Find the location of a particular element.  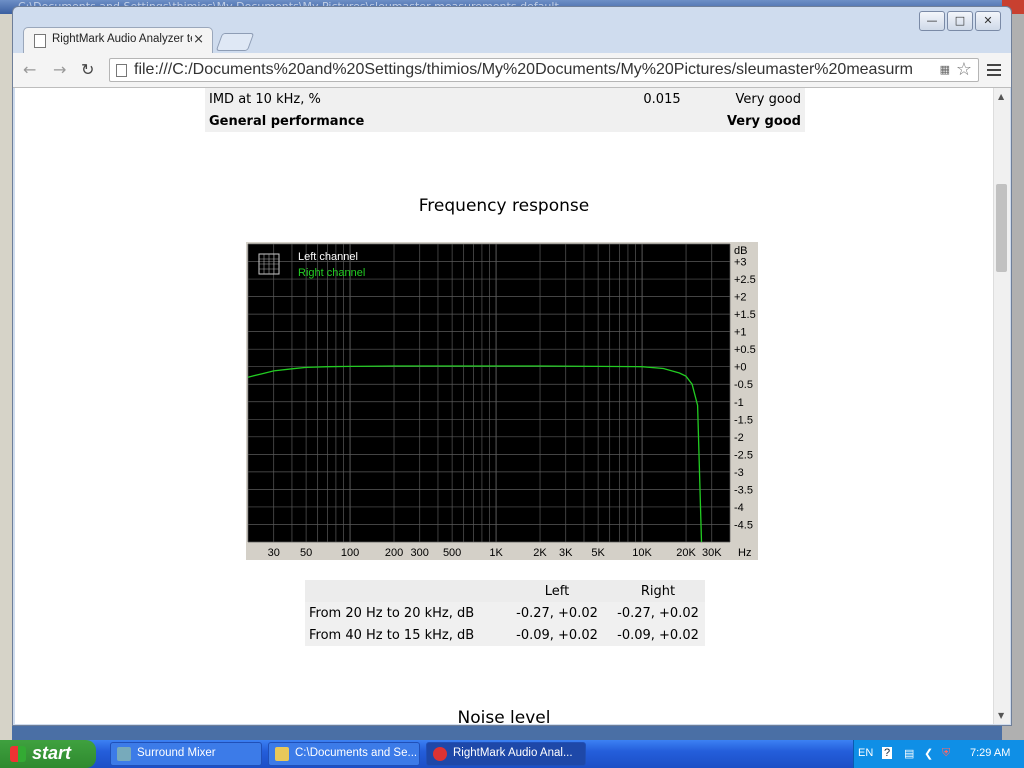

translate-icon: ▦ is located at coordinates (945, 69).